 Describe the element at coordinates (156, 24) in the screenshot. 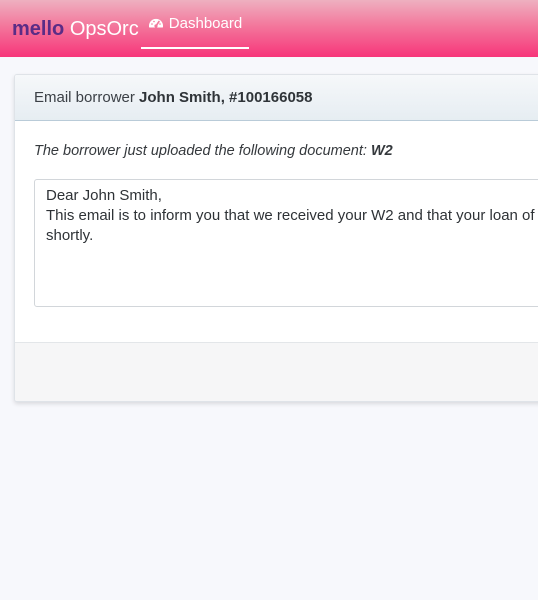

I see `dashboard-gauge-icon` at that location.